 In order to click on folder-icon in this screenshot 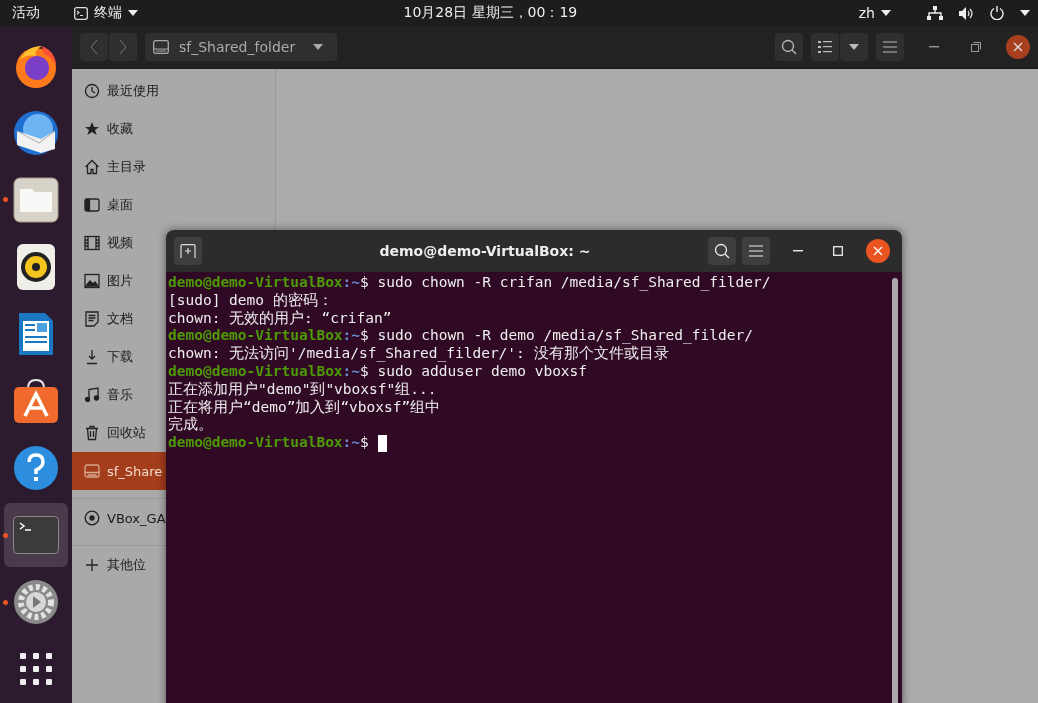, I will do `click(36, 199)`.